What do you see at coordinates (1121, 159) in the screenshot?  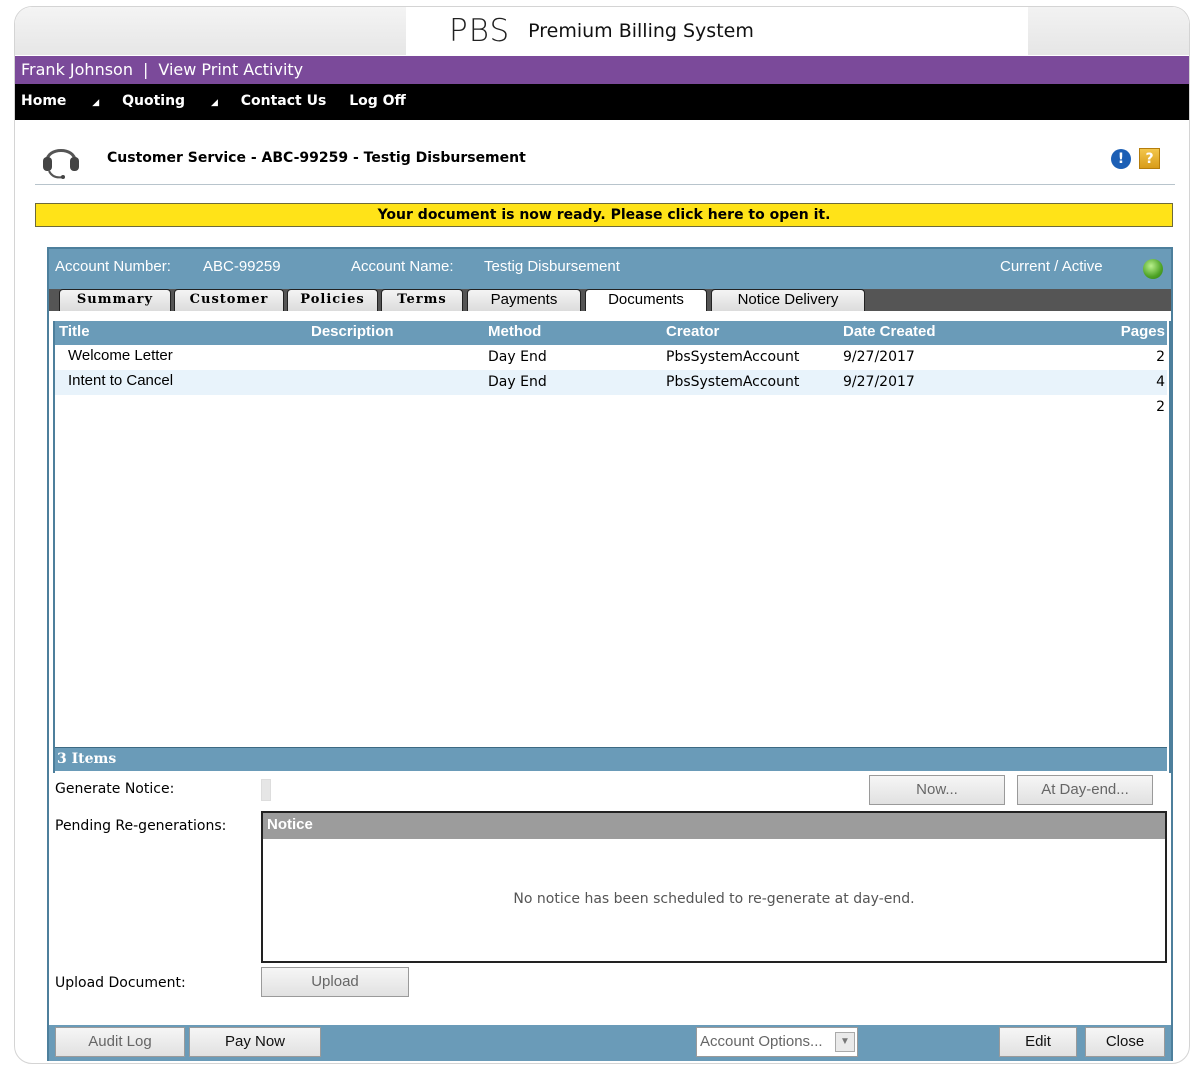 I see `info-icon: !` at bounding box center [1121, 159].